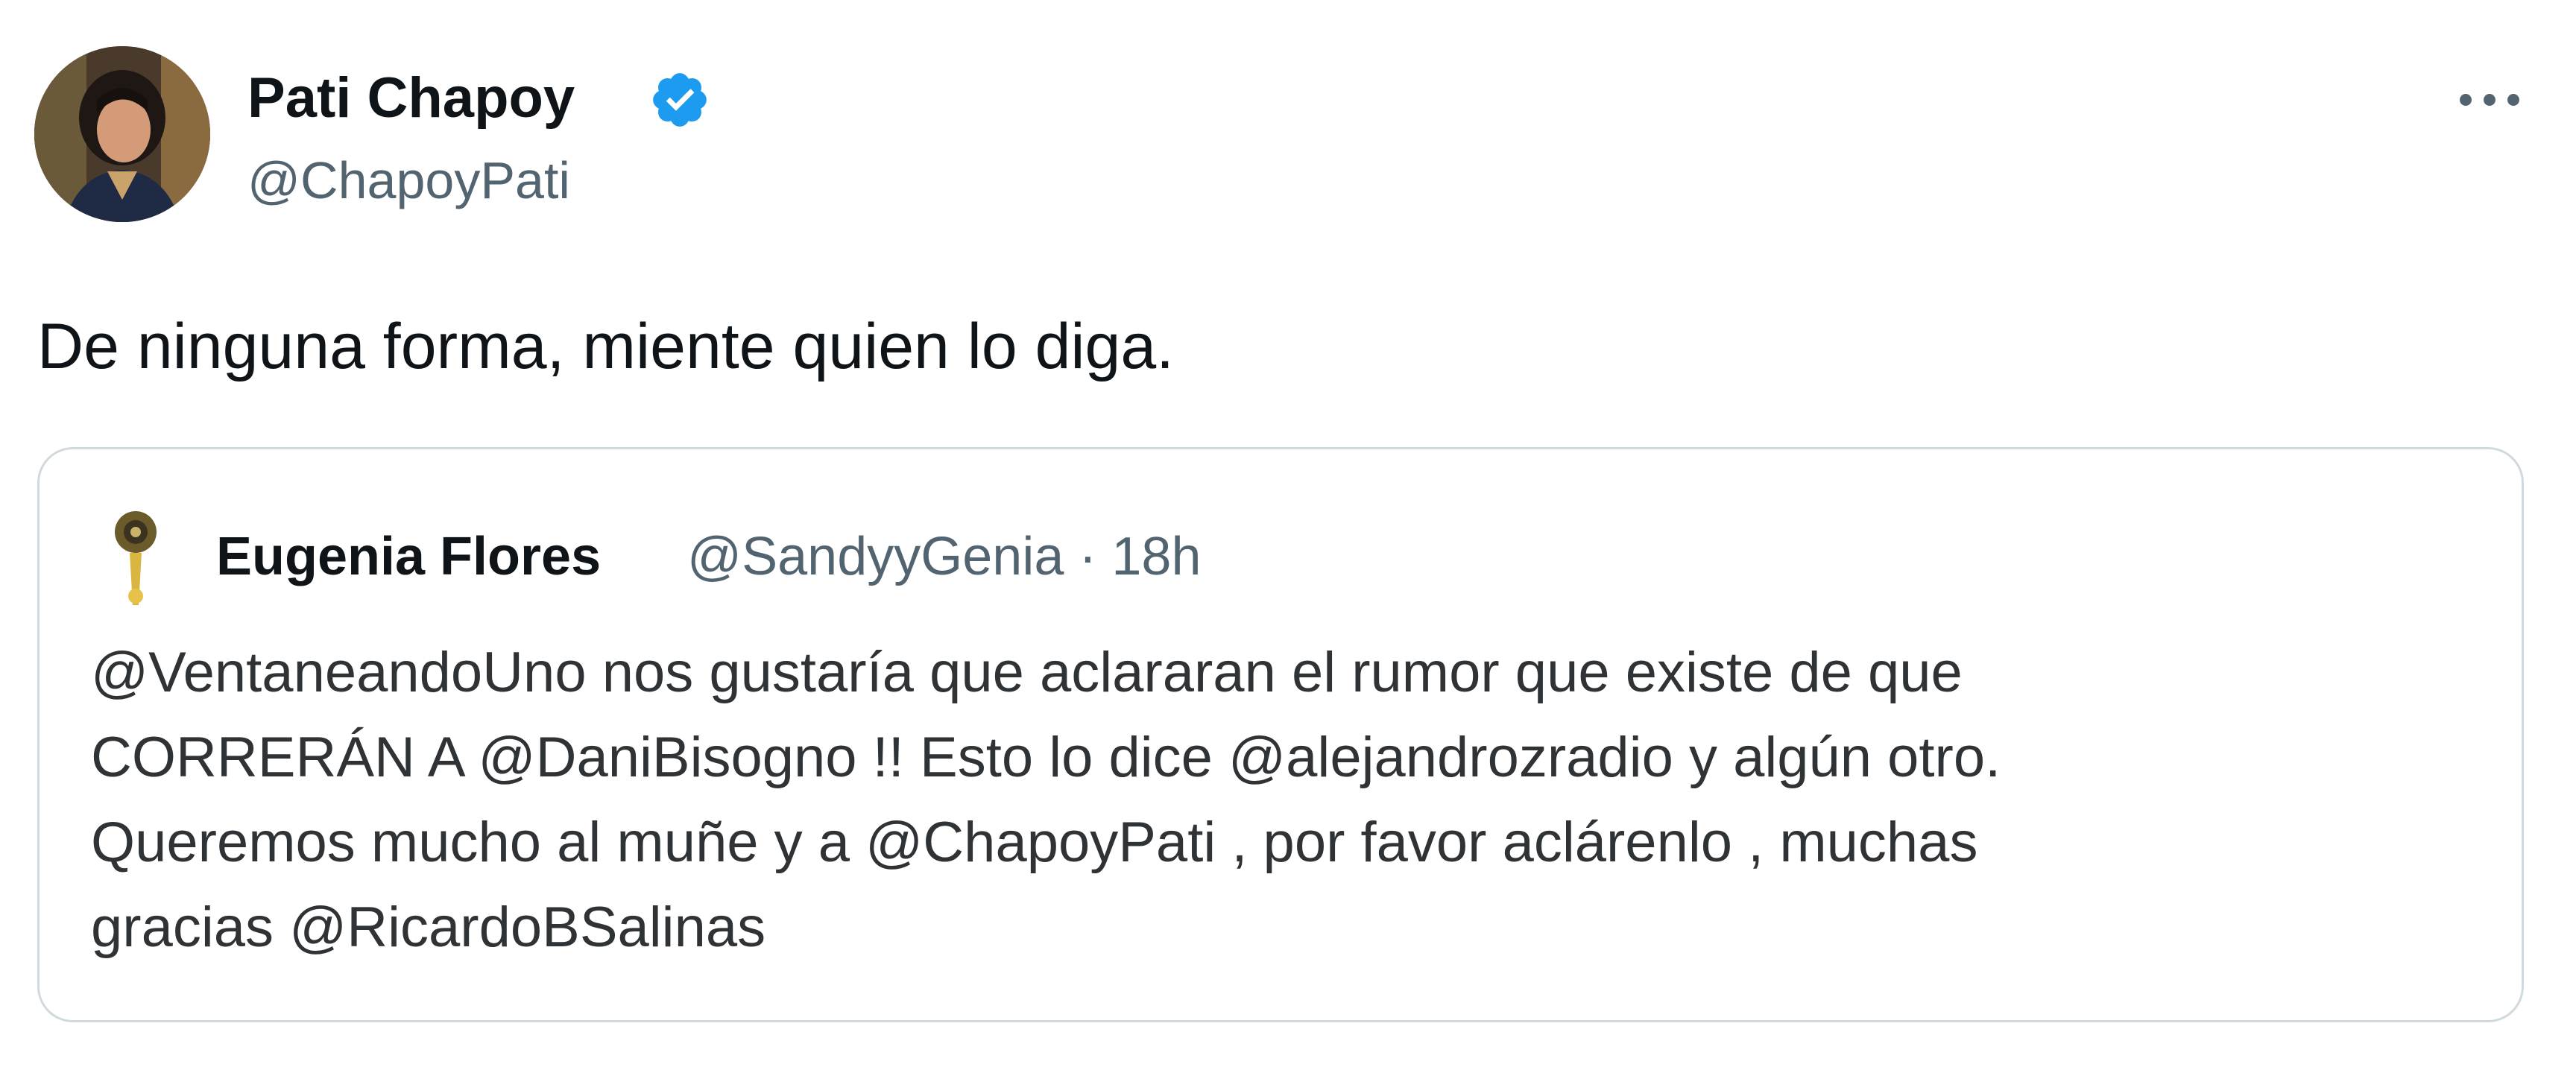 This screenshot has width=2576, height=1073. Describe the element at coordinates (408, 180) in the screenshot. I see `author-handle: @ChapoyPati` at that location.